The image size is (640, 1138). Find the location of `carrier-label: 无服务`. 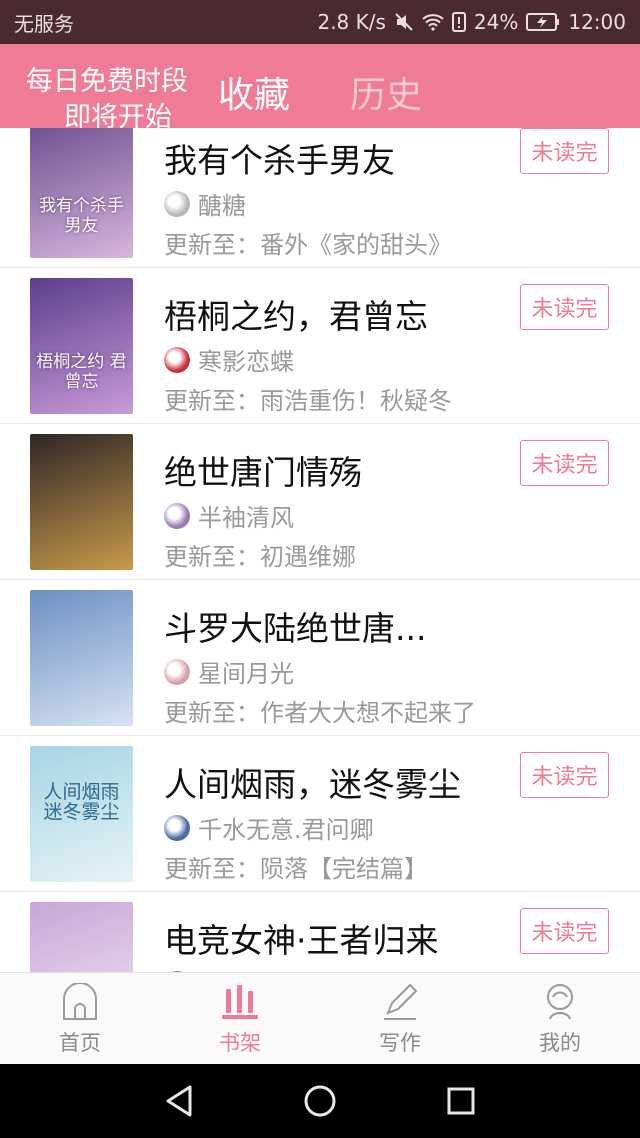

carrier-label: 无服务 is located at coordinates (44, 23).